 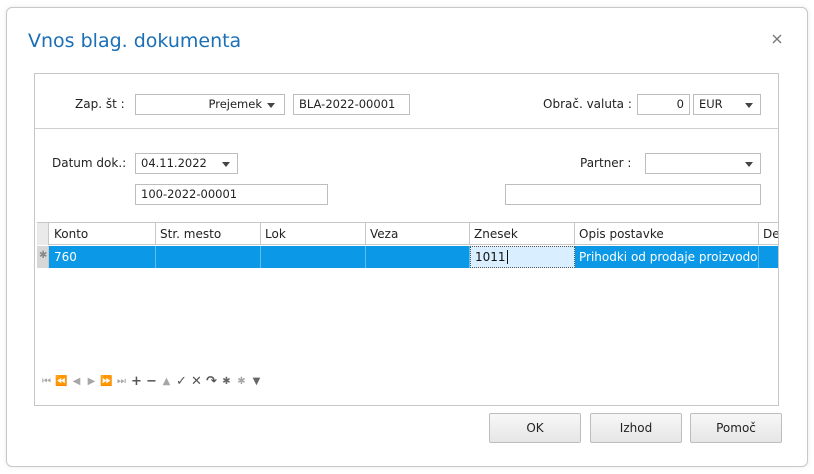 I want to click on izhod-button: Izhod, so click(x=636, y=428).